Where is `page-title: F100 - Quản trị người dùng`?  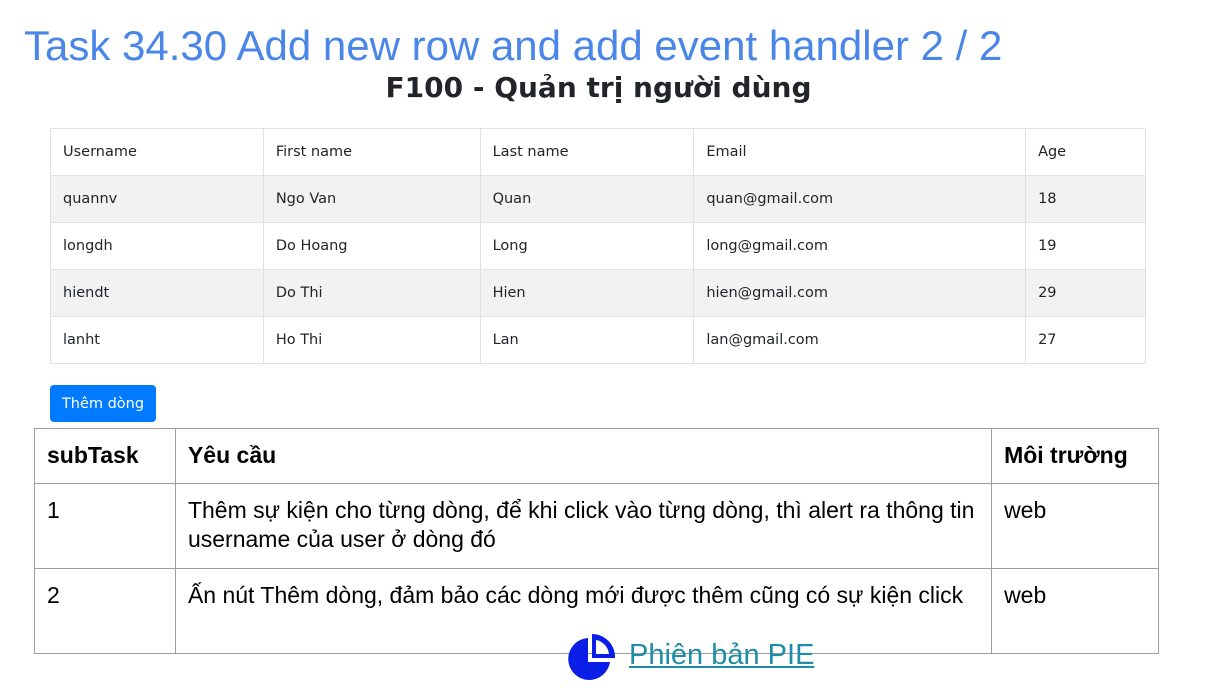
page-title: F100 - Quản trị người dùng is located at coordinates (598, 87).